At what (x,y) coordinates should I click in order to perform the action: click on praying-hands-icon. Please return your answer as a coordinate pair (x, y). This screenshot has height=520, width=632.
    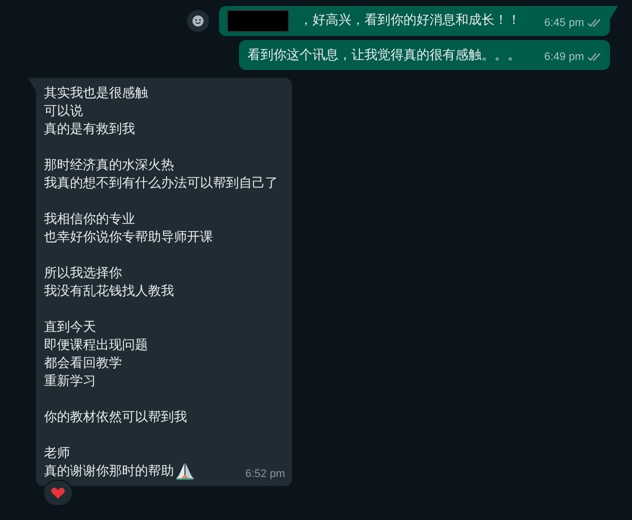
    Looking at the image, I should click on (185, 471).